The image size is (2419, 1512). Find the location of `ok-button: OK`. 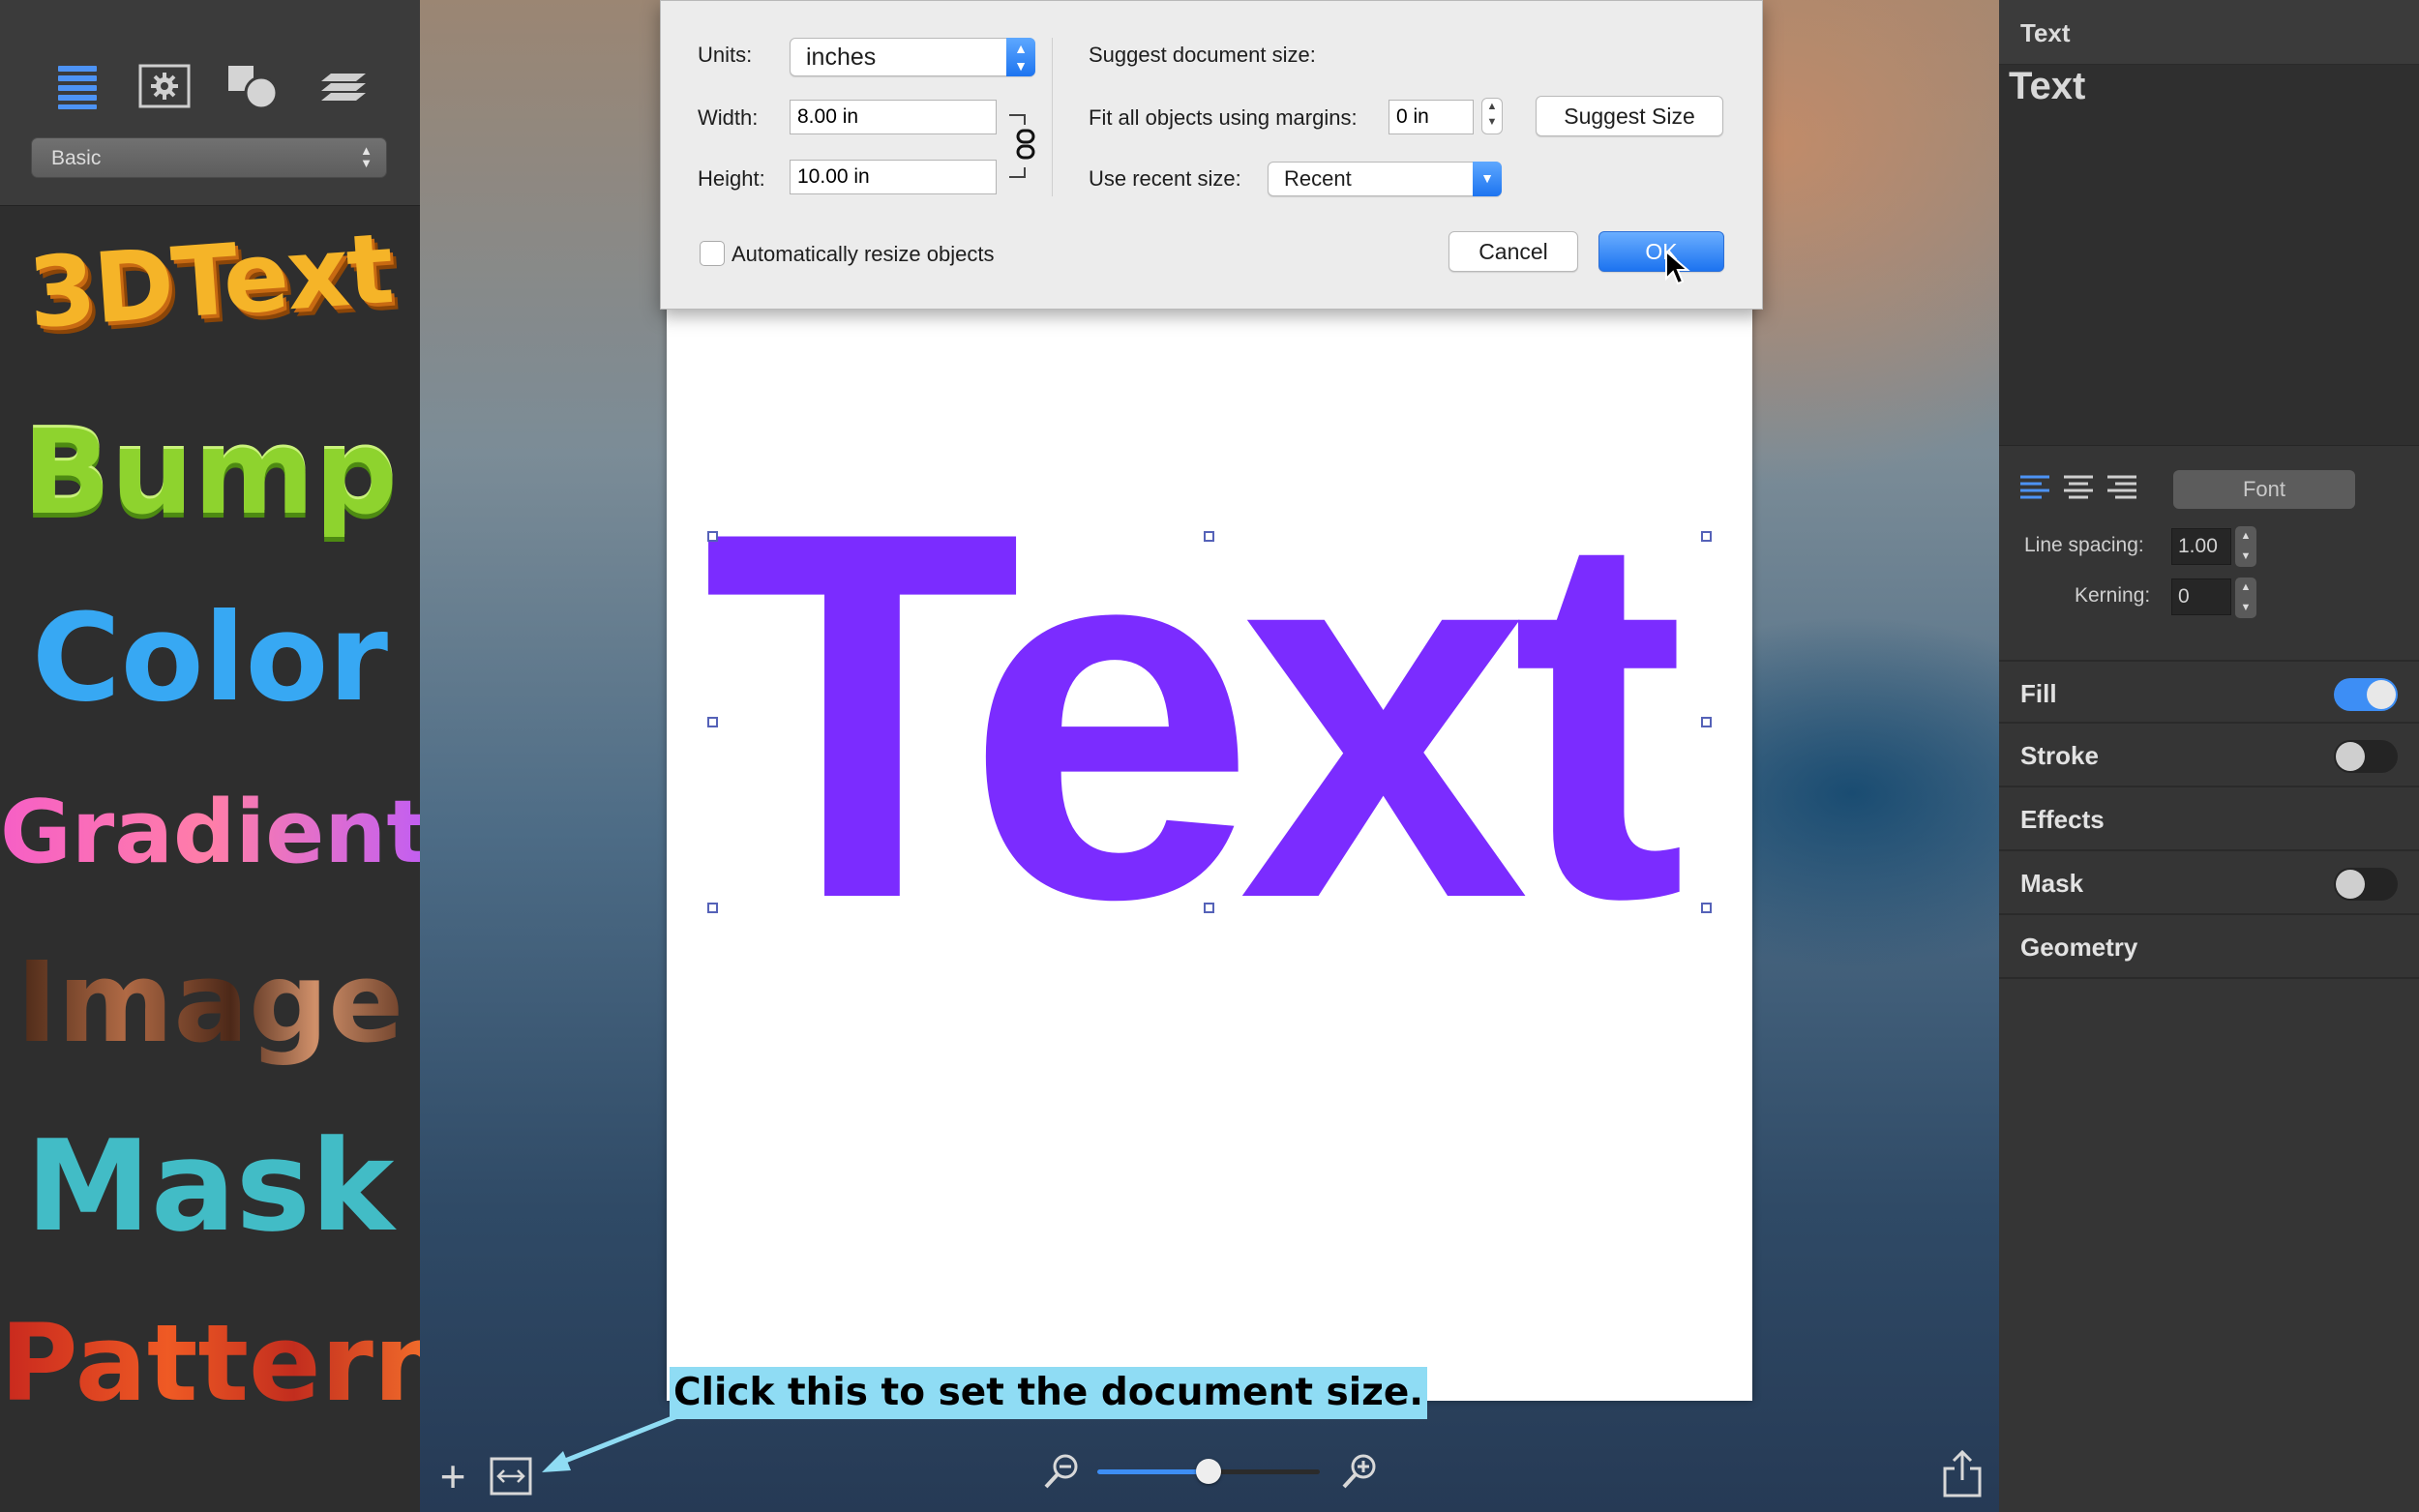

ok-button: OK is located at coordinates (1661, 251).